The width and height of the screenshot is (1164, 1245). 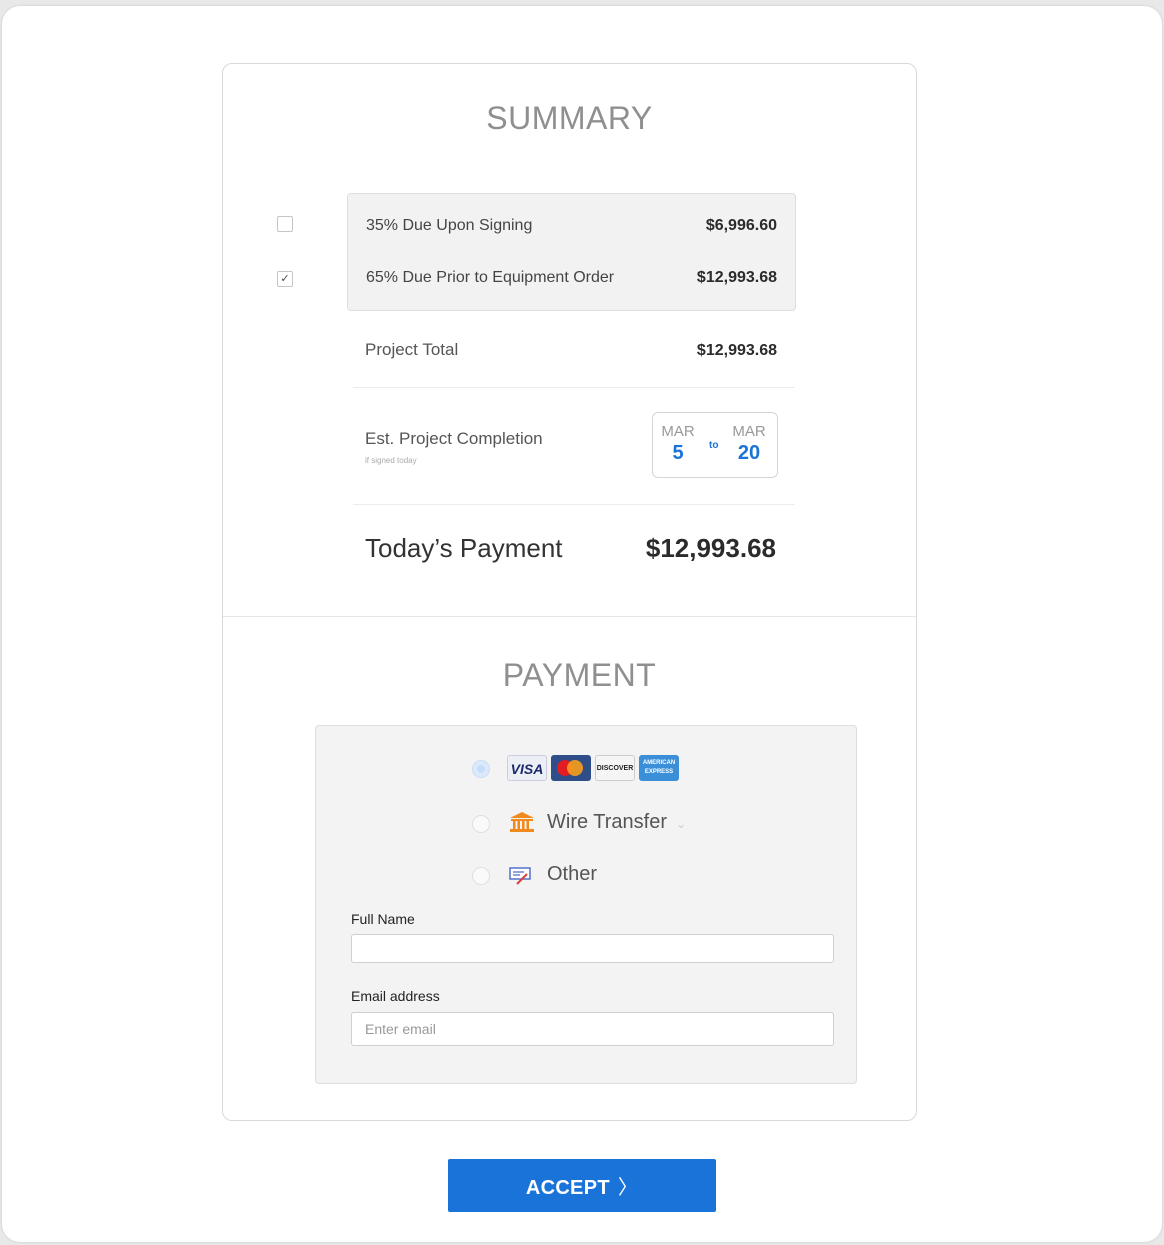 I want to click on bank-icon, so click(x=522, y=822).